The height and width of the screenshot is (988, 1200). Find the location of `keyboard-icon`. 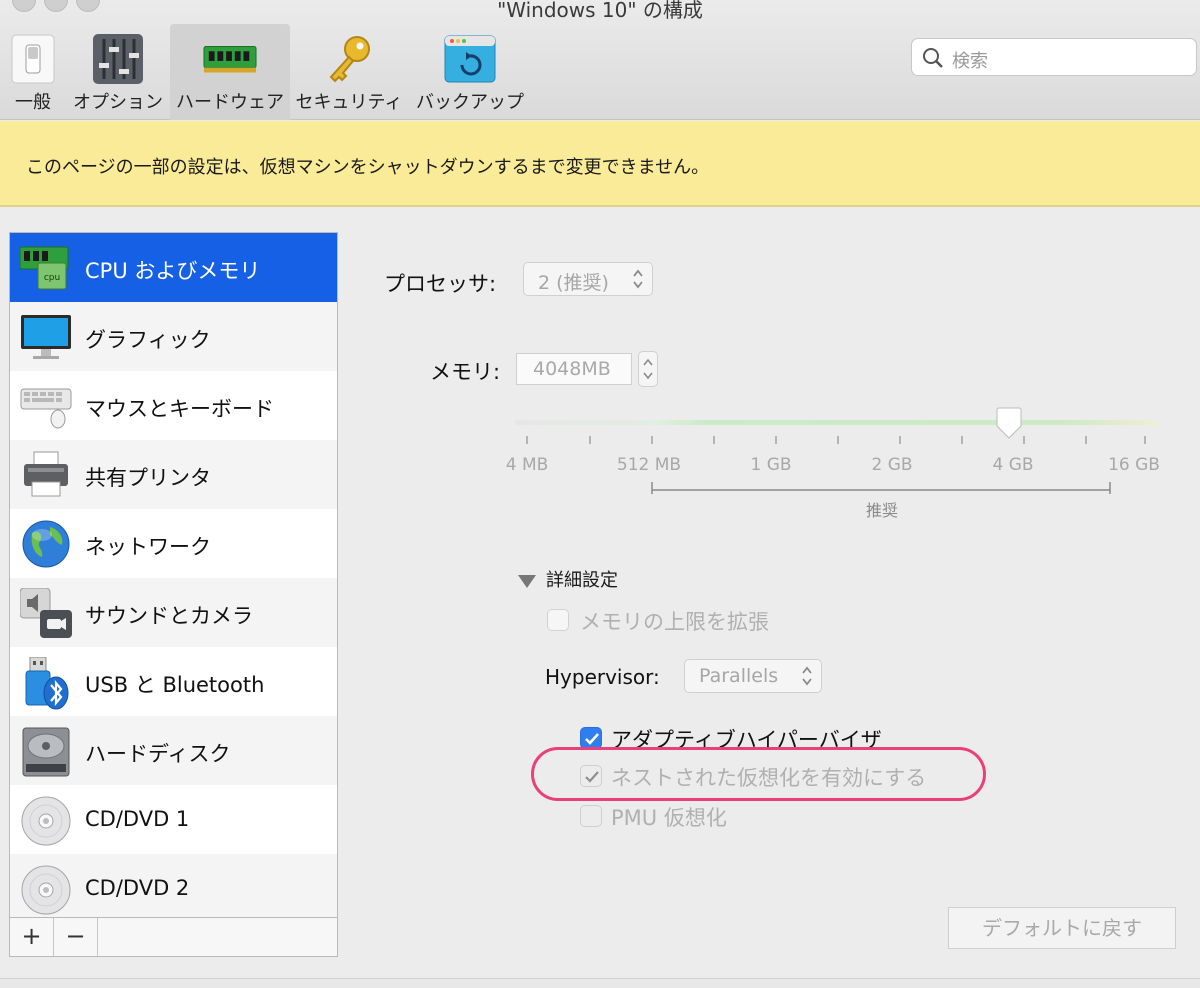

keyboard-icon is located at coordinates (46, 406).